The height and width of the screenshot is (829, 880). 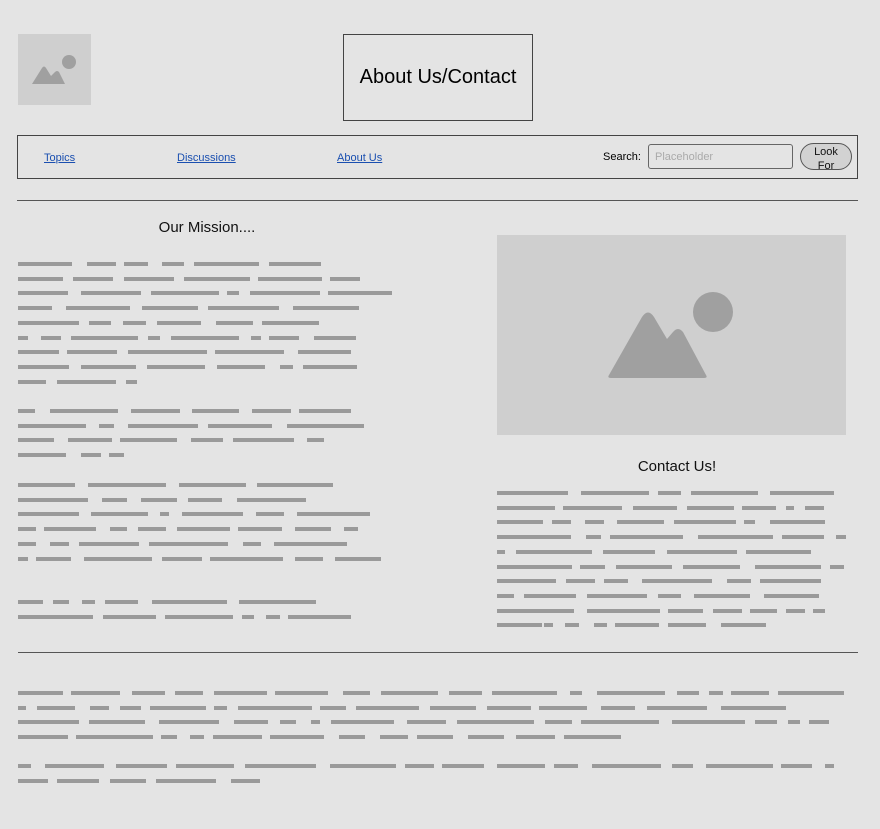 I want to click on look-for-button: Look For, so click(x=826, y=156).